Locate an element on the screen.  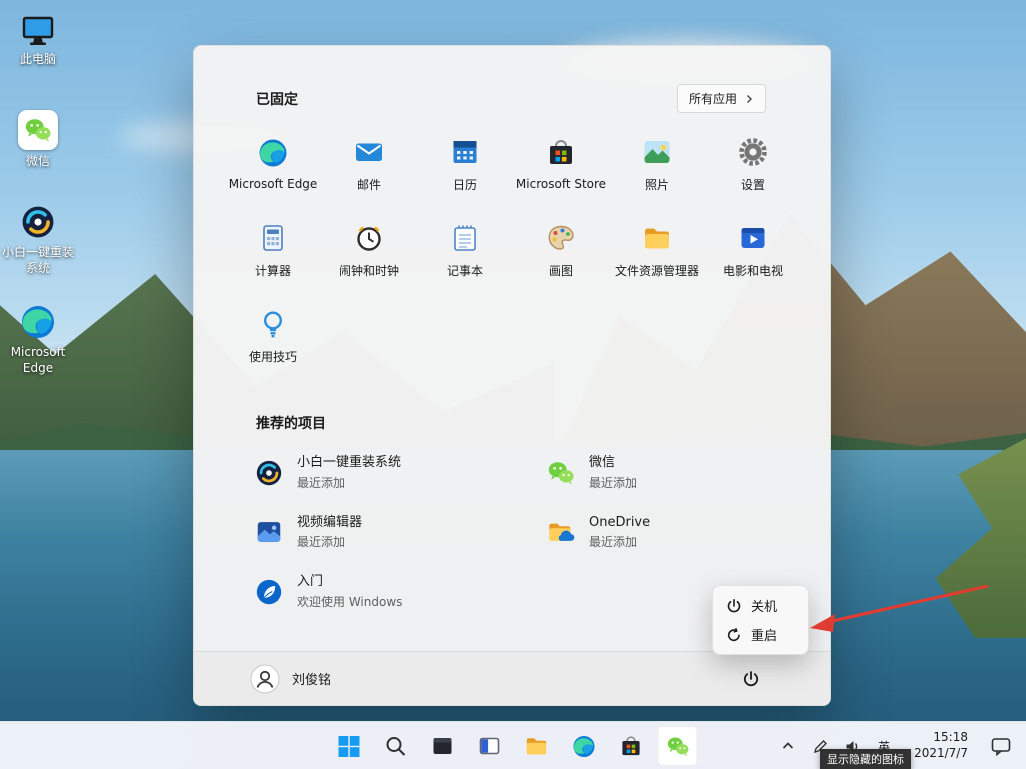
search-icon is located at coordinates (396, 746).